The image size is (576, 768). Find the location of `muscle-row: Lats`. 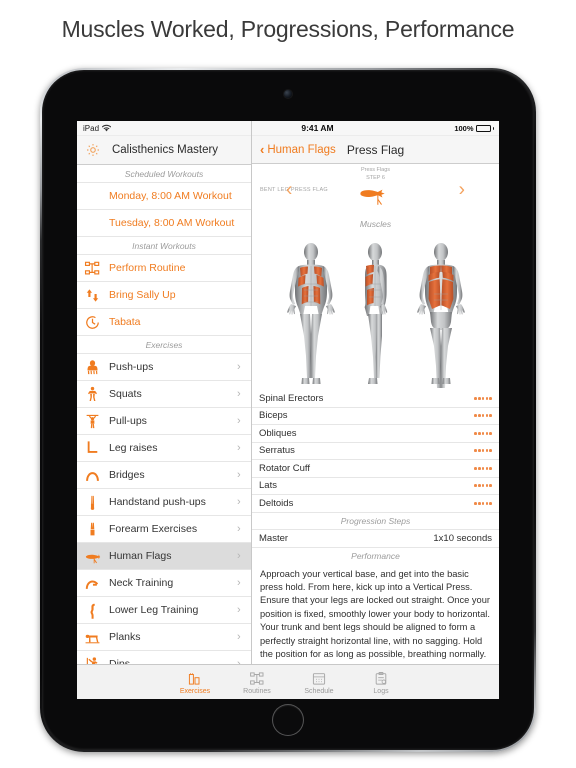

muscle-row: Lats is located at coordinates (375, 486).